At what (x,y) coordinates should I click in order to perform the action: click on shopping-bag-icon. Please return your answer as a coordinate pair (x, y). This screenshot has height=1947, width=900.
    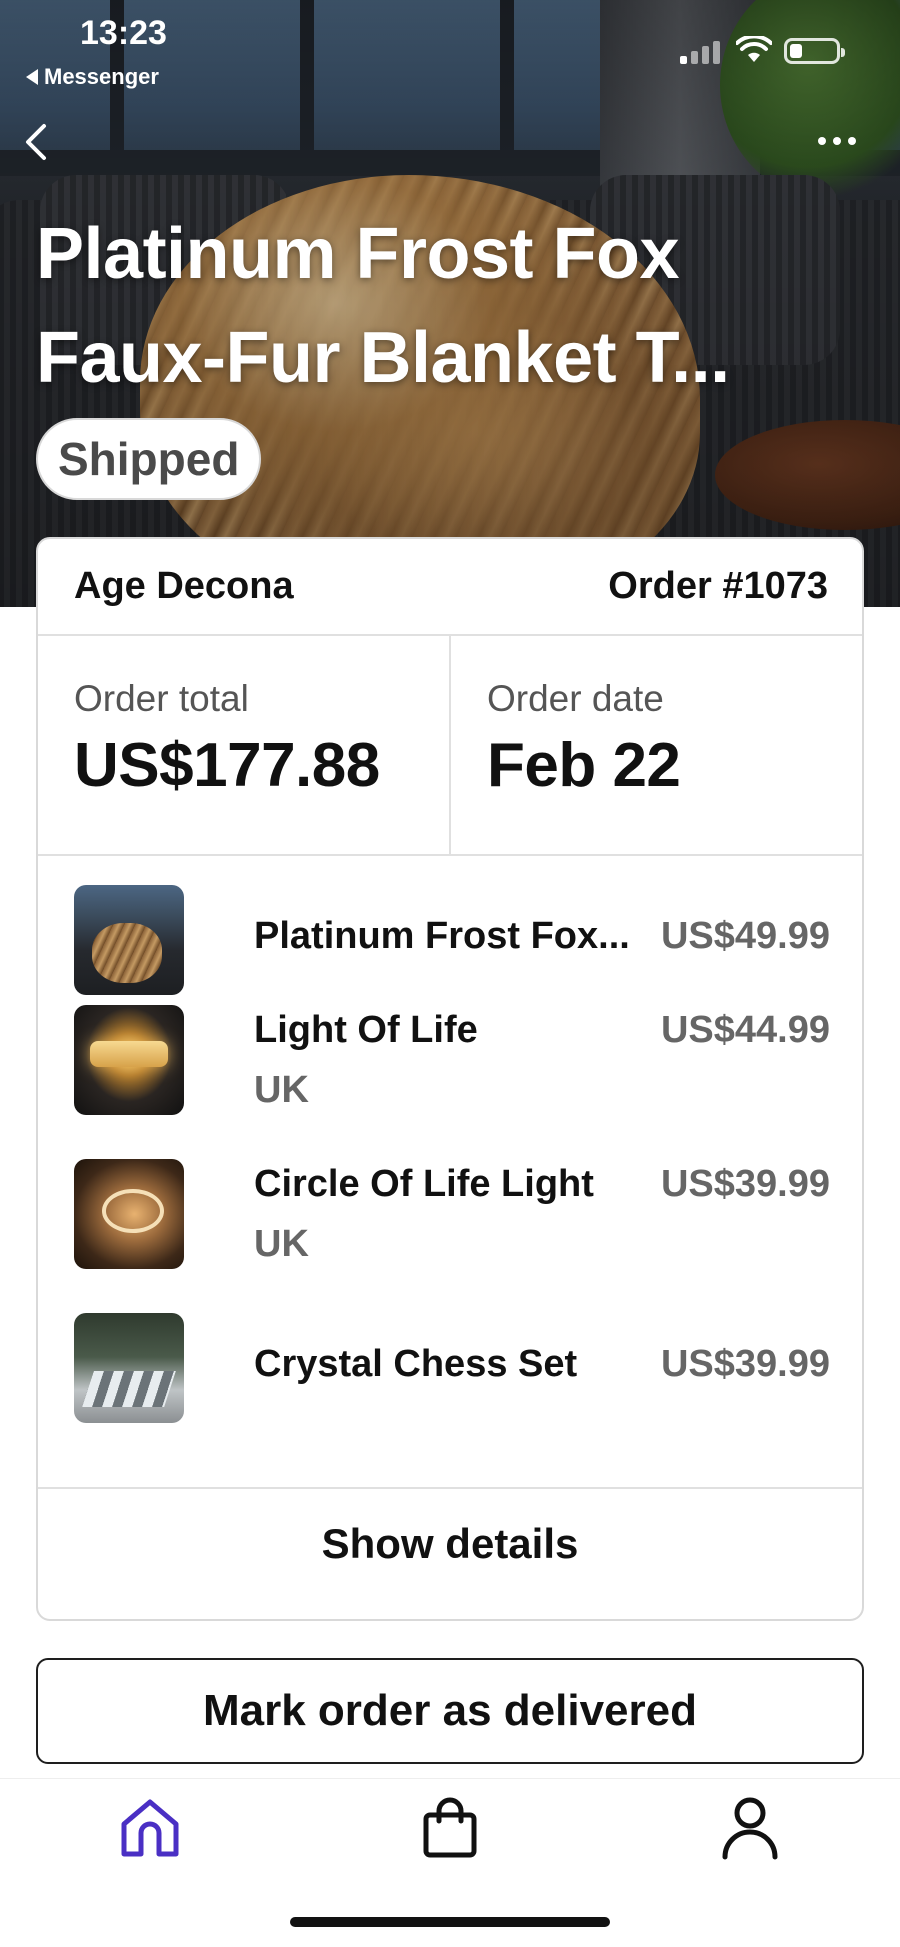
    Looking at the image, I should click on (450, 1828).